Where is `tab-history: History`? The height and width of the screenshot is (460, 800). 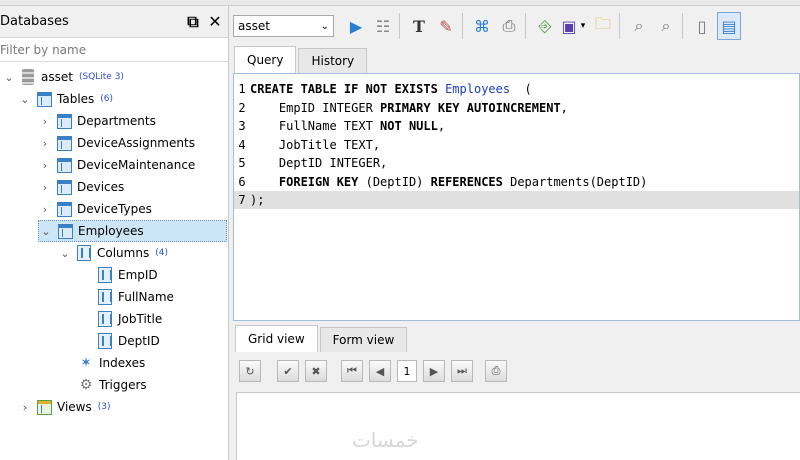
tab-history: History is located at coordinates (333, 60).